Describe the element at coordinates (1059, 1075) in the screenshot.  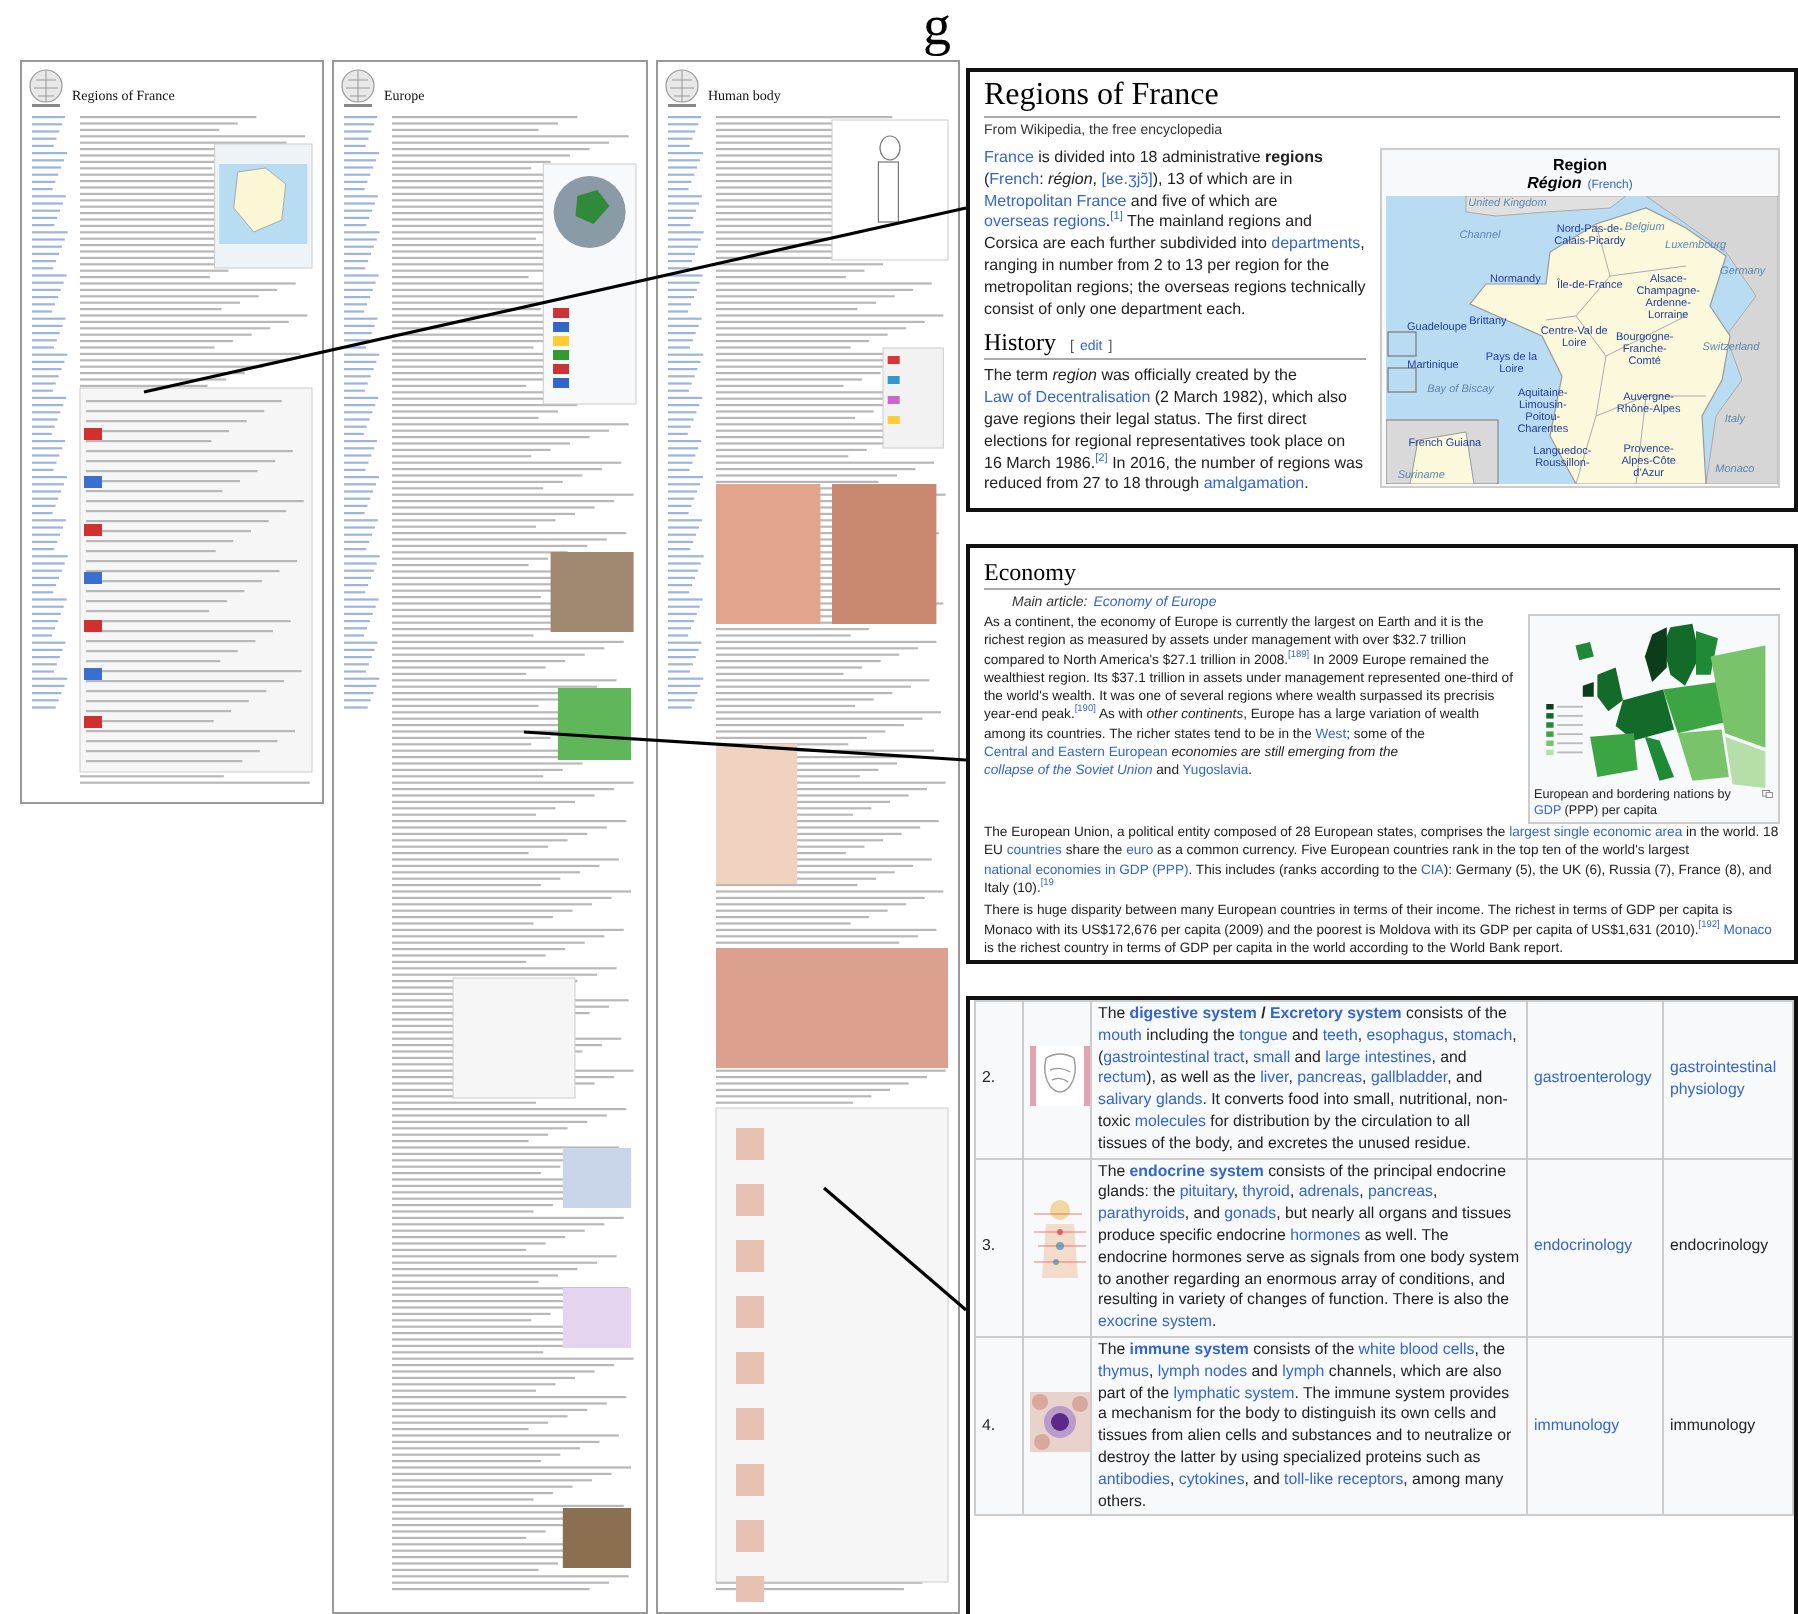
I see `digestive-system-drawing` at that location.